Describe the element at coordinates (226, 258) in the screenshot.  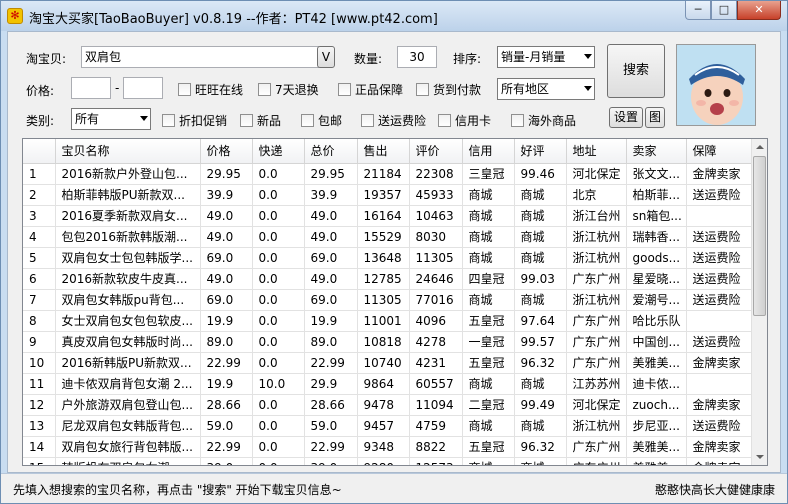
I see `table-cell: 69.0` at that location.